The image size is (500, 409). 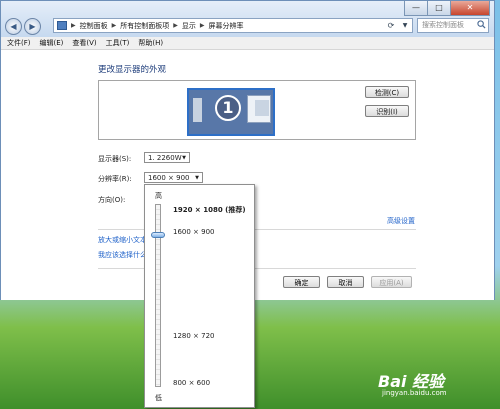 I want to click on search-input: 搜索控制面板, so click(x=453, y=25).